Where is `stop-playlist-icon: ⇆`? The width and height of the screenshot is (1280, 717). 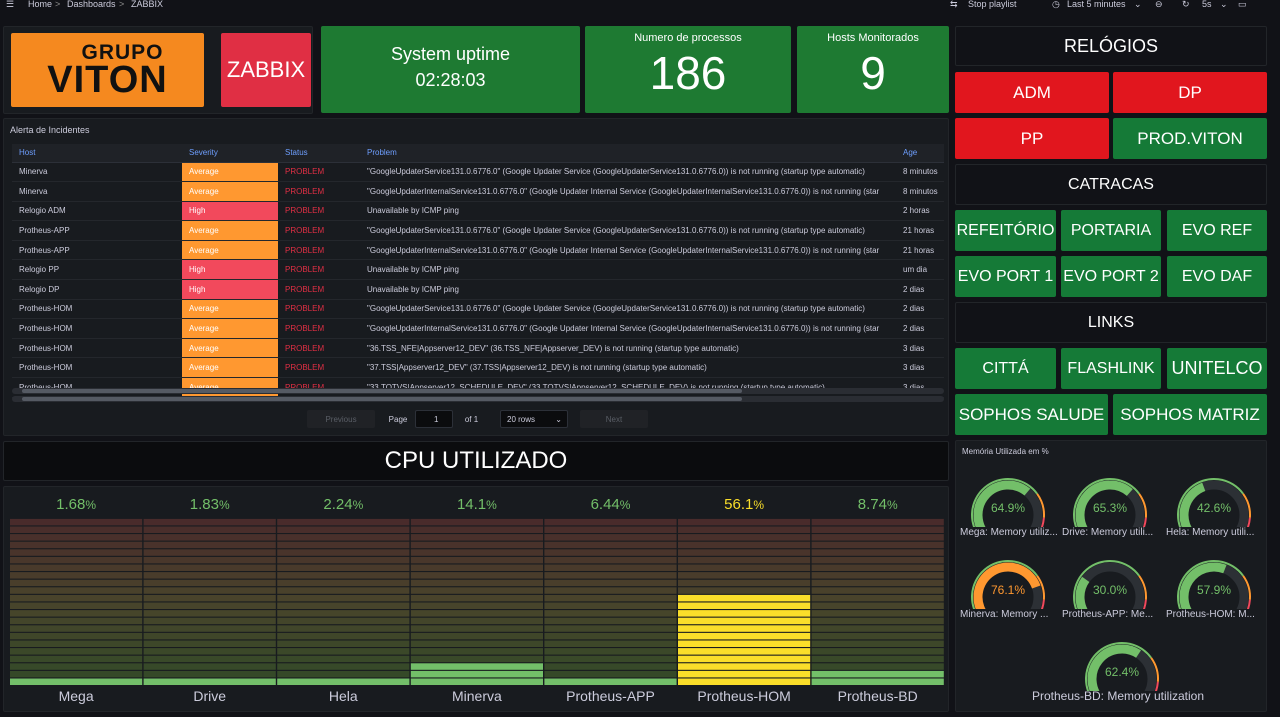
stop-playlist-icon: ⇆ is located at coordinates (954, 4).